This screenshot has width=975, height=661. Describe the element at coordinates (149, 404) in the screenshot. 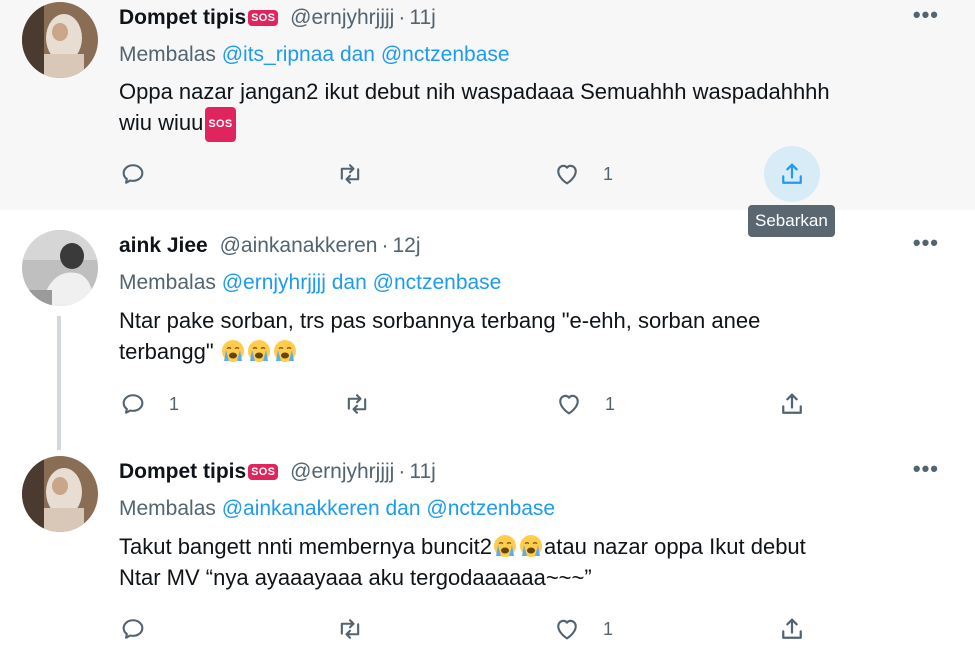

I see `reply-button: 1` at that location.